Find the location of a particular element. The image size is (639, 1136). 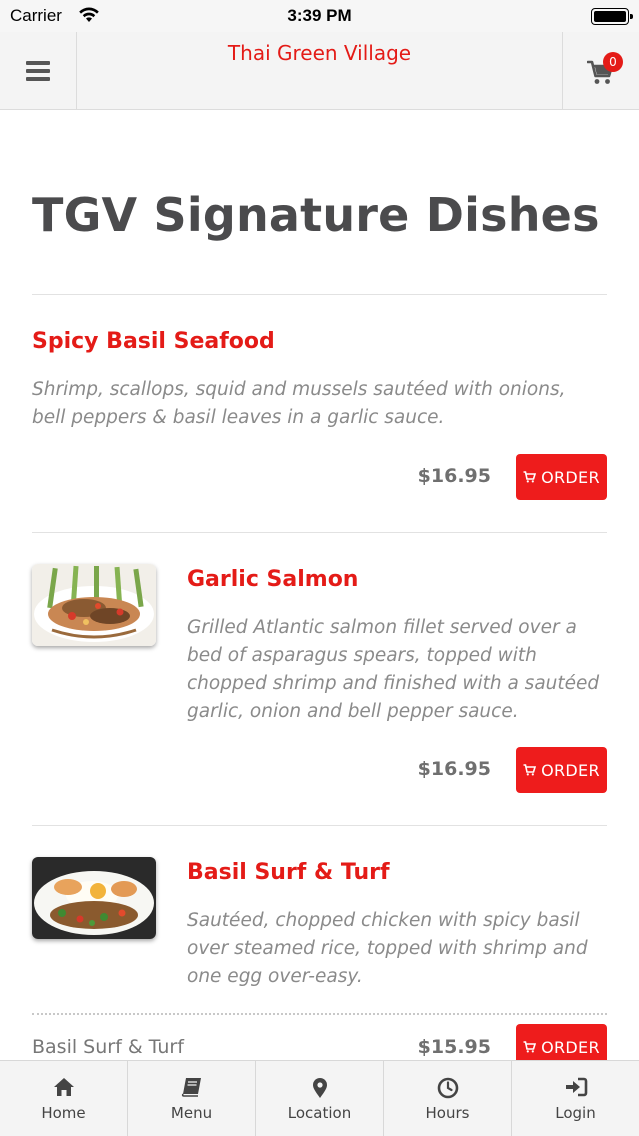

basil-surf-turf-photo is located at coordinates (94, 898).